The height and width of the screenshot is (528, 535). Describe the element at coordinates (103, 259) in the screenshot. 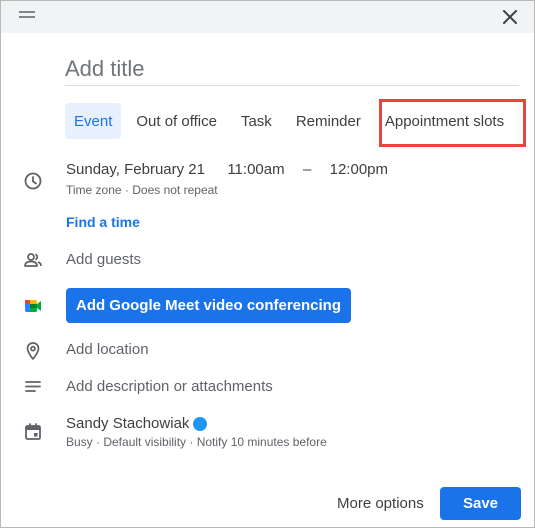

I see `add-guests-field: Add guests` at that location.